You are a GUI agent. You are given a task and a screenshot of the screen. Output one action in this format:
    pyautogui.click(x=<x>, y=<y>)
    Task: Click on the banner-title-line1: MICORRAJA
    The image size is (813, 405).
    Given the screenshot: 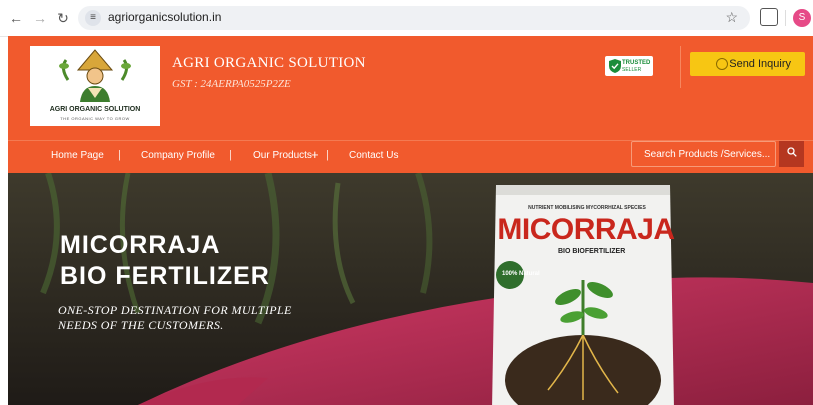 What is the action you would take?
    pyautogui.click(x=140, y=245)
    